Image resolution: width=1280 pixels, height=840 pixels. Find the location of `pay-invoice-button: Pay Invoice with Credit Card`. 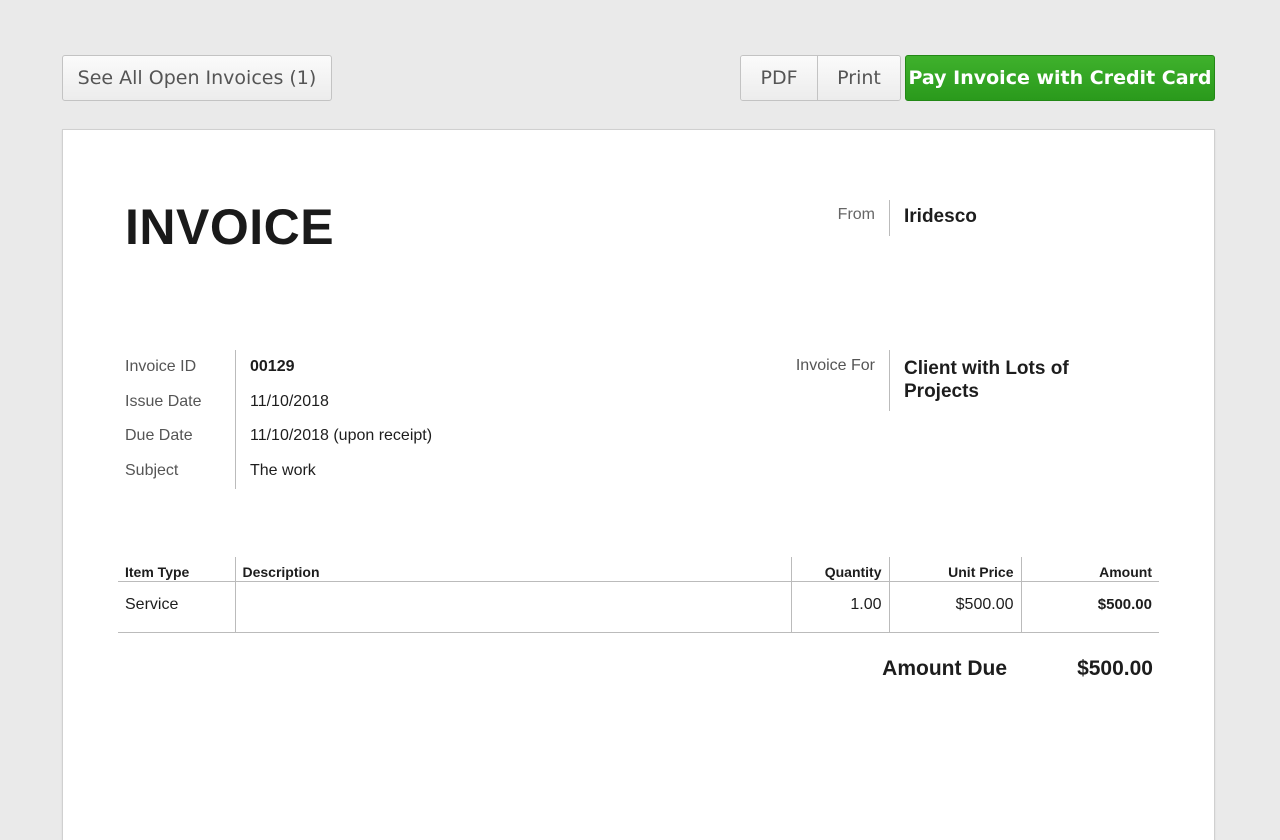

pay-invoice-button: Pay Invoice with Credit Card is located at coordinates (1060, 78).